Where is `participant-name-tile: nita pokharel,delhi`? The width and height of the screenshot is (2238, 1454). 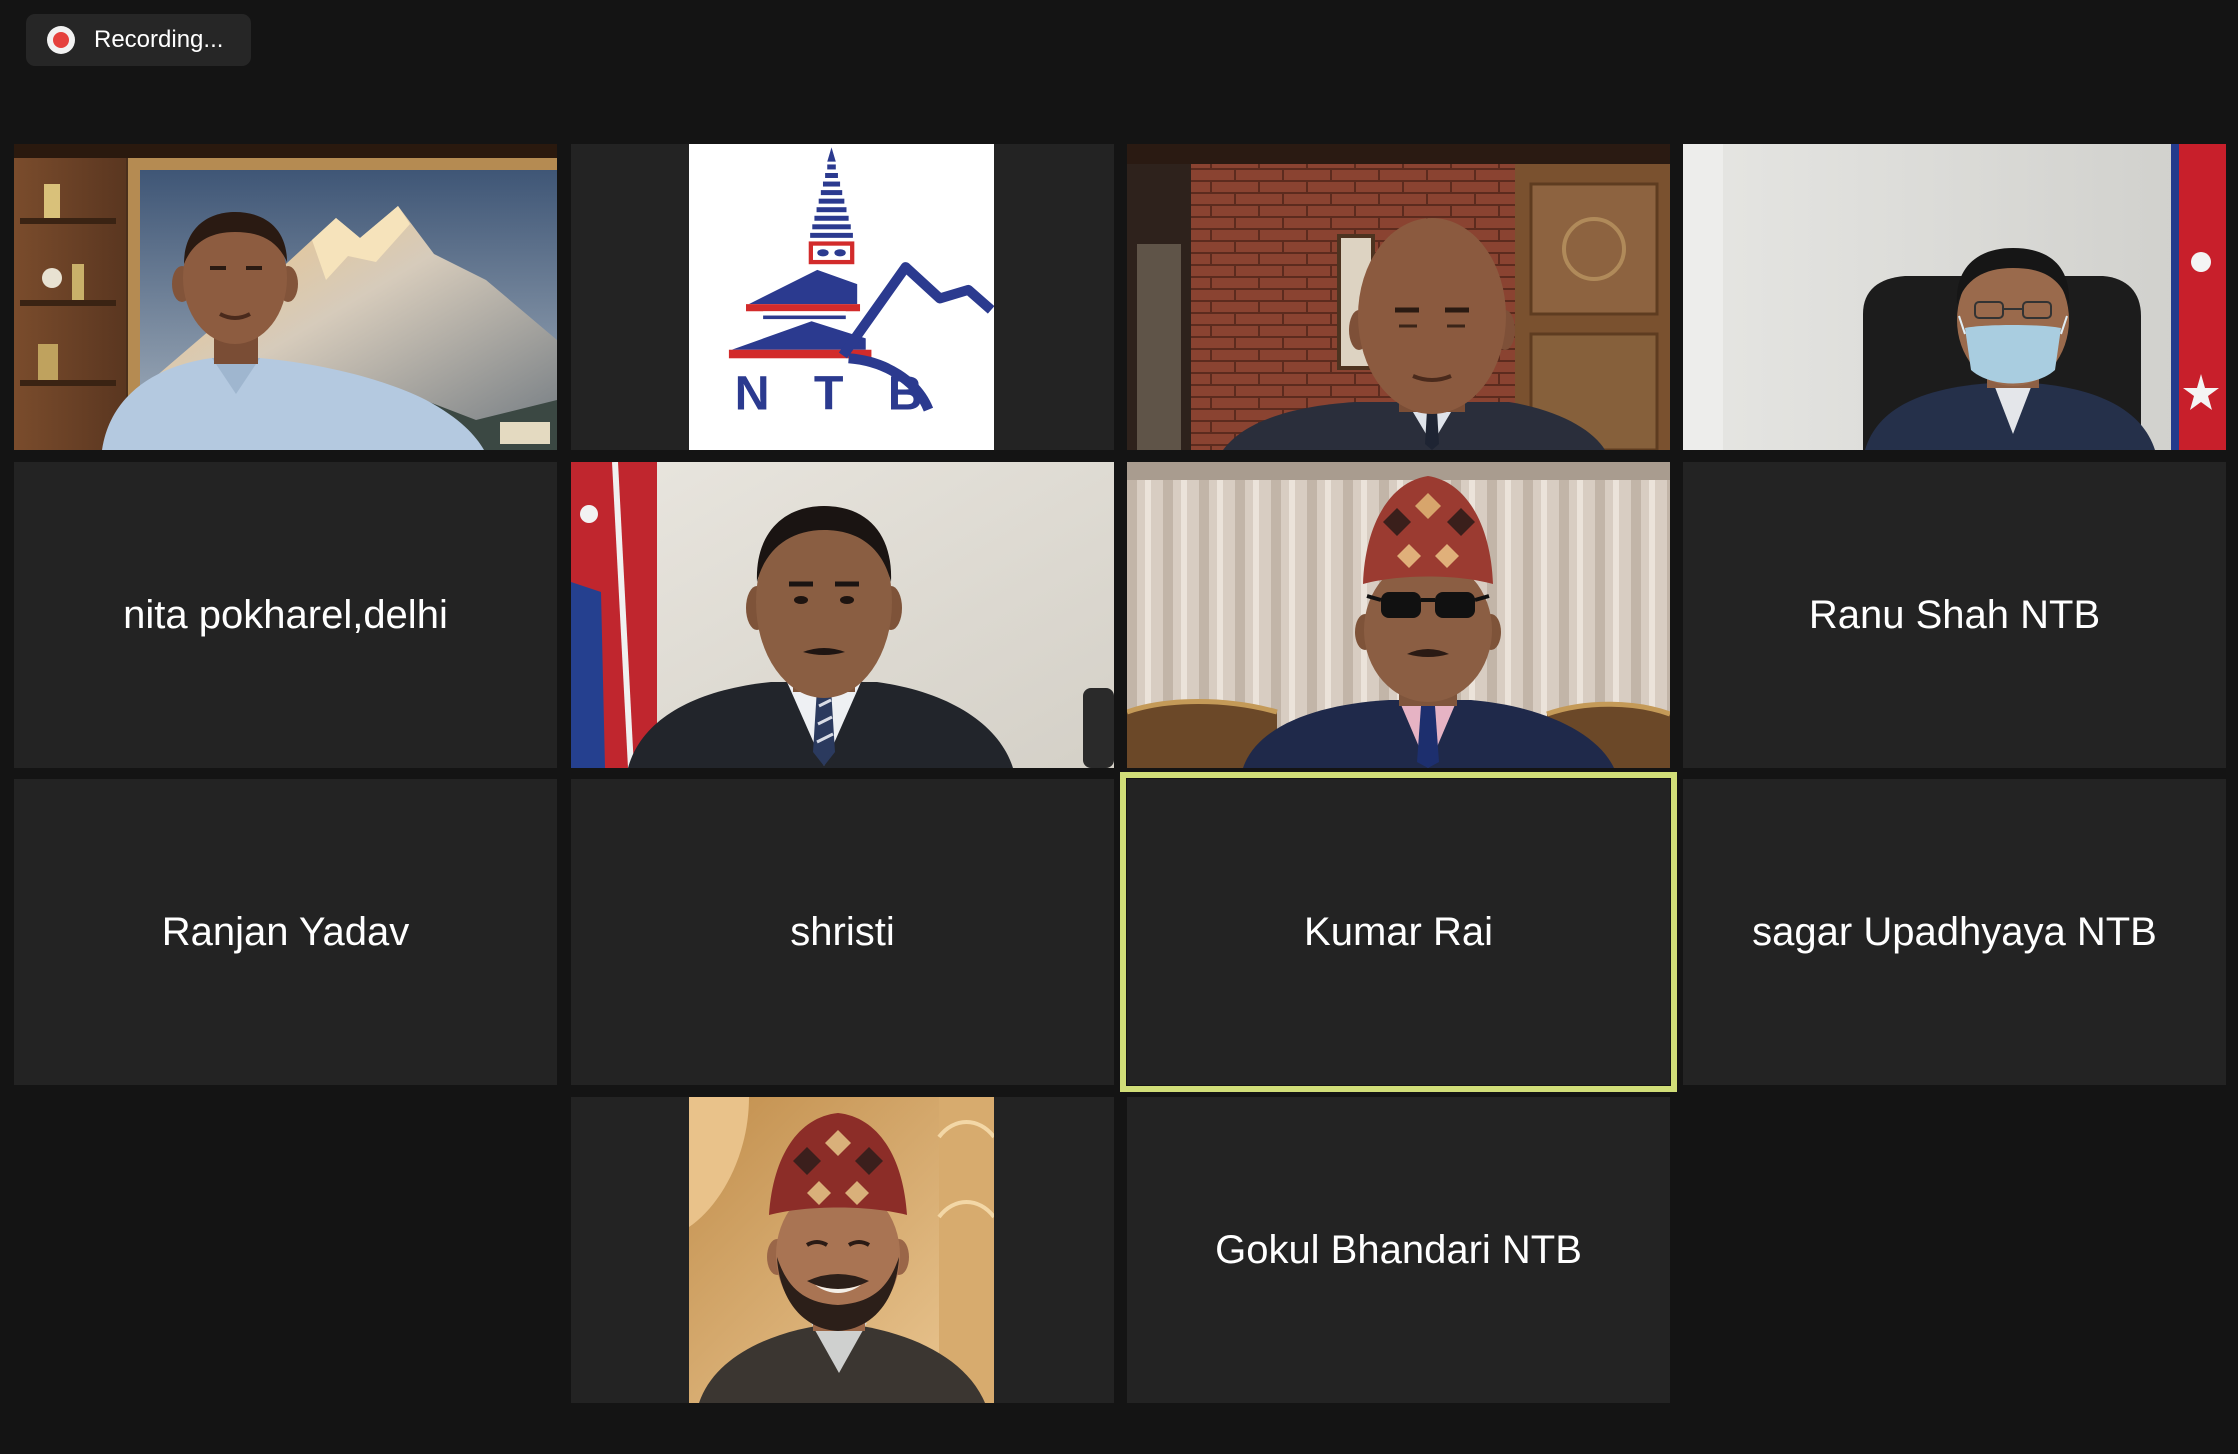 participant-name-tile: nita pokharel,delhi is located at coordinates (285, 615).